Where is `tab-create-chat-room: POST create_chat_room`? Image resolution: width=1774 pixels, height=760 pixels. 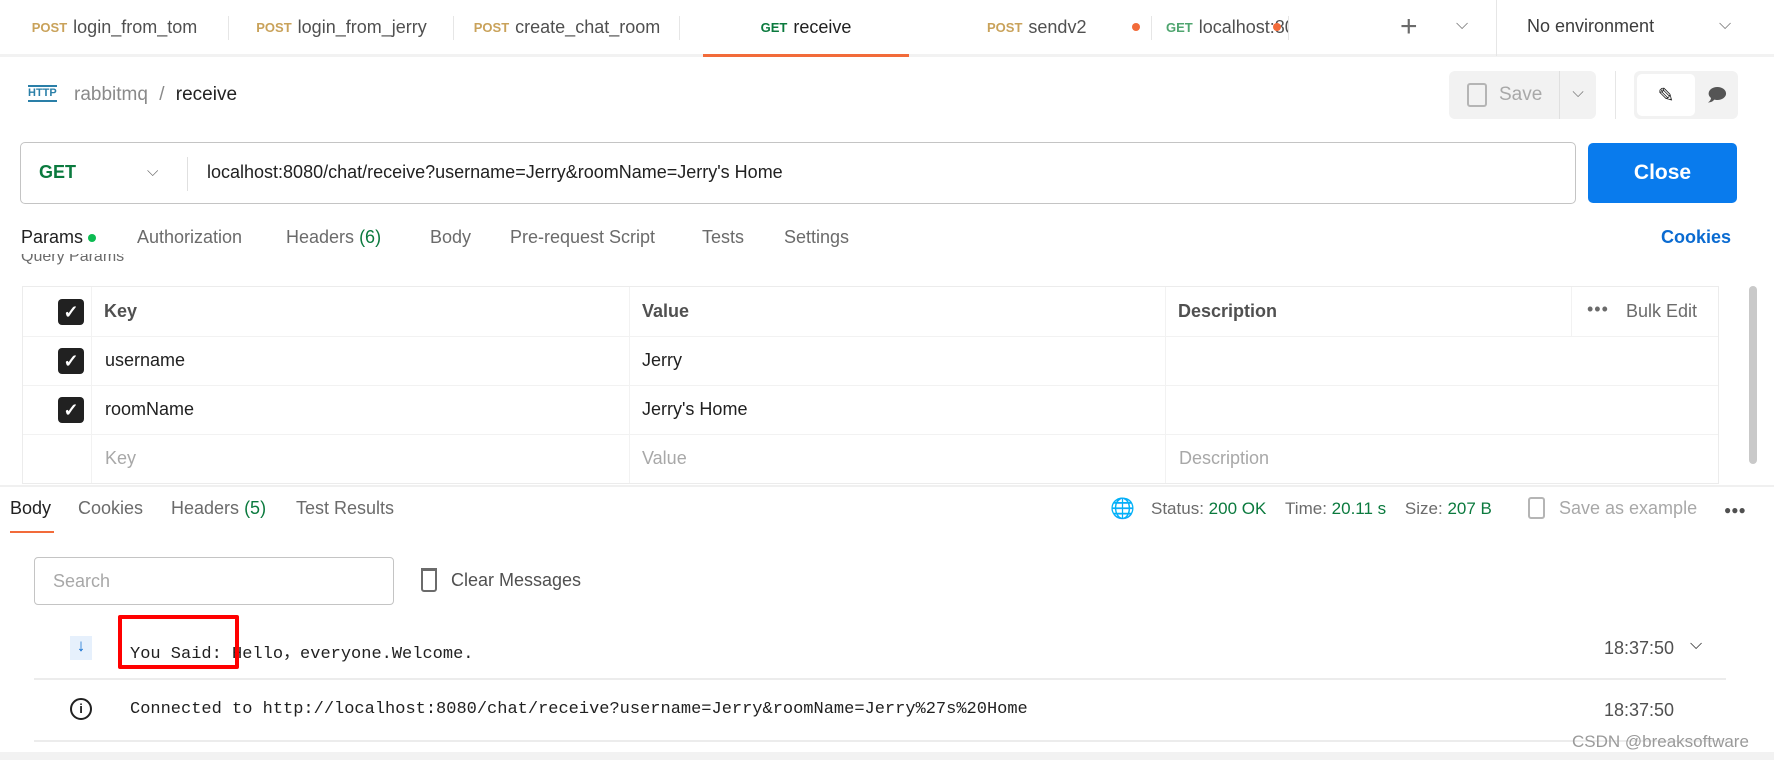 tab-create-chat-room: POST create_chat_room is located at coordinates (567, 27).